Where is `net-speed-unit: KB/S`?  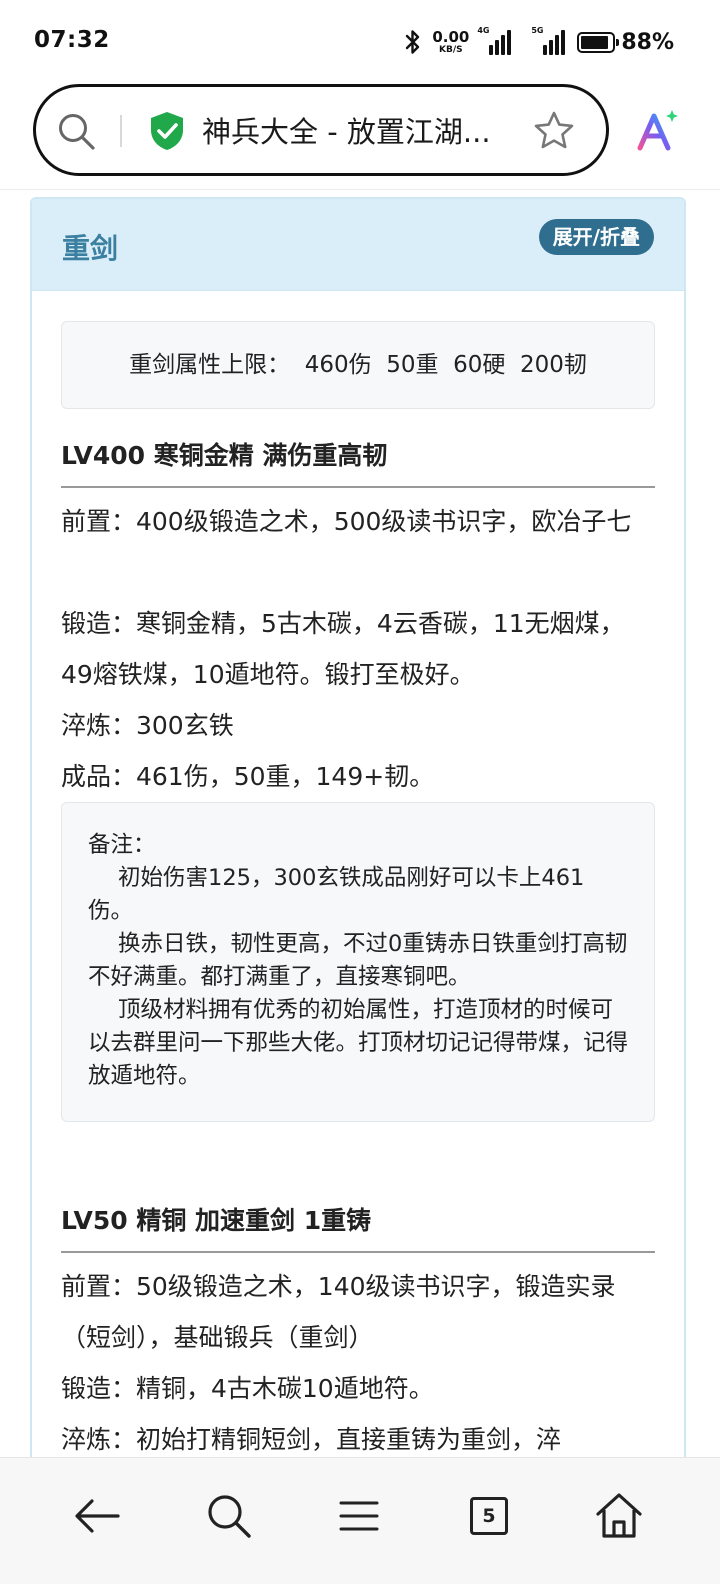 net-speed-unit: KB/S is located at coordinates (451, 49).